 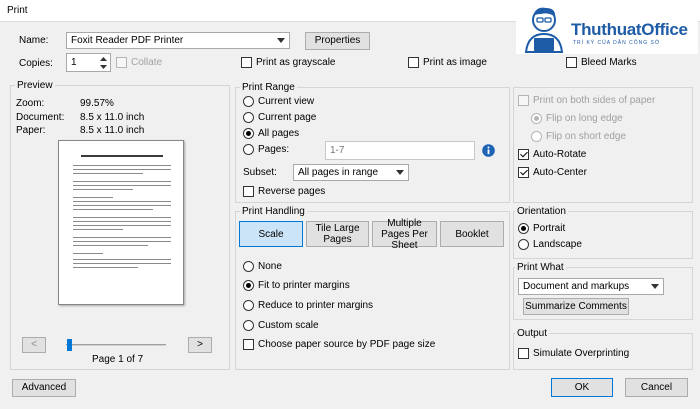 What do you see at coordinates (116, 345) in the screenshot?
I see `page-slider-track` at bounding box center [116, 345].